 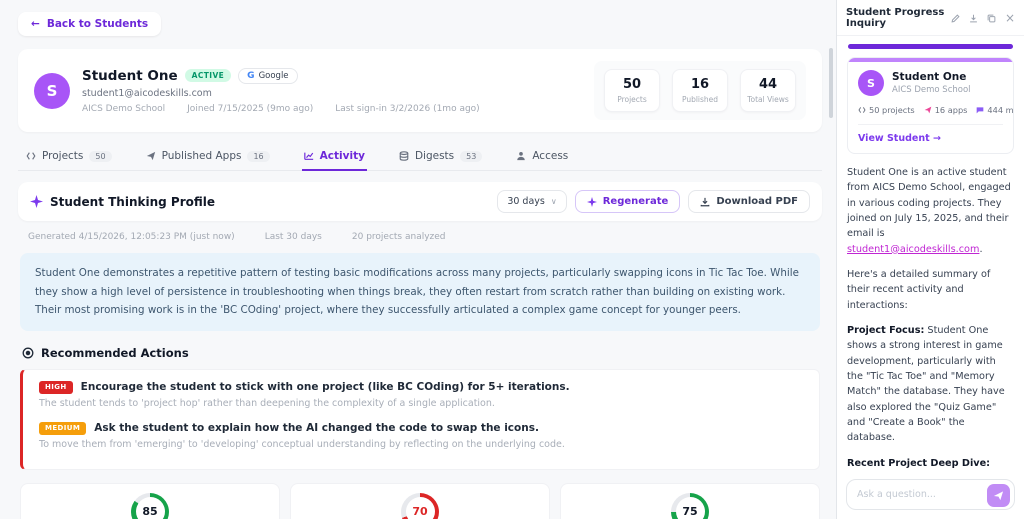 What do you see at coordinates (31, 156) in the screenshot?
I see `code-icon` at bounding box center [31, 156].